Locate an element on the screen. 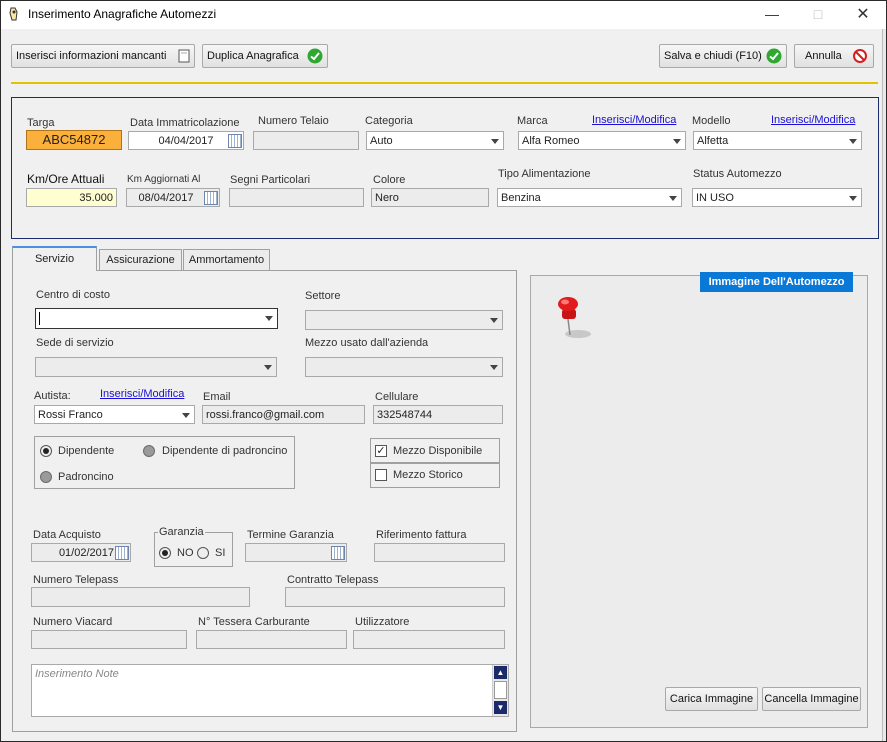 The height and width of the screenshot is (742, 887). sede-label: Sede di servizio is located at coordinates (75, 343).